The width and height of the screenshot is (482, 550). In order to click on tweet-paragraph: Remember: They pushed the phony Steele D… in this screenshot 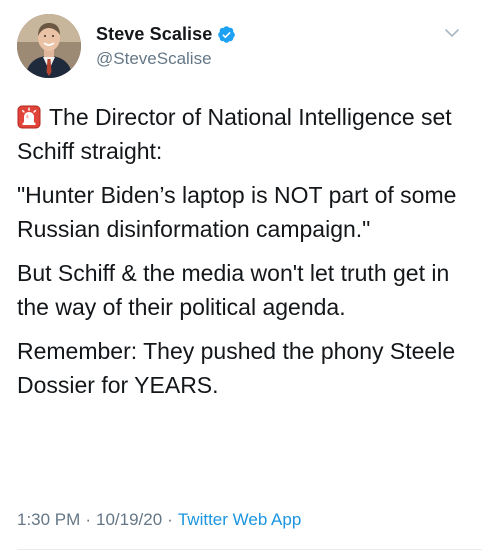, I will do `click(236, 368)`.